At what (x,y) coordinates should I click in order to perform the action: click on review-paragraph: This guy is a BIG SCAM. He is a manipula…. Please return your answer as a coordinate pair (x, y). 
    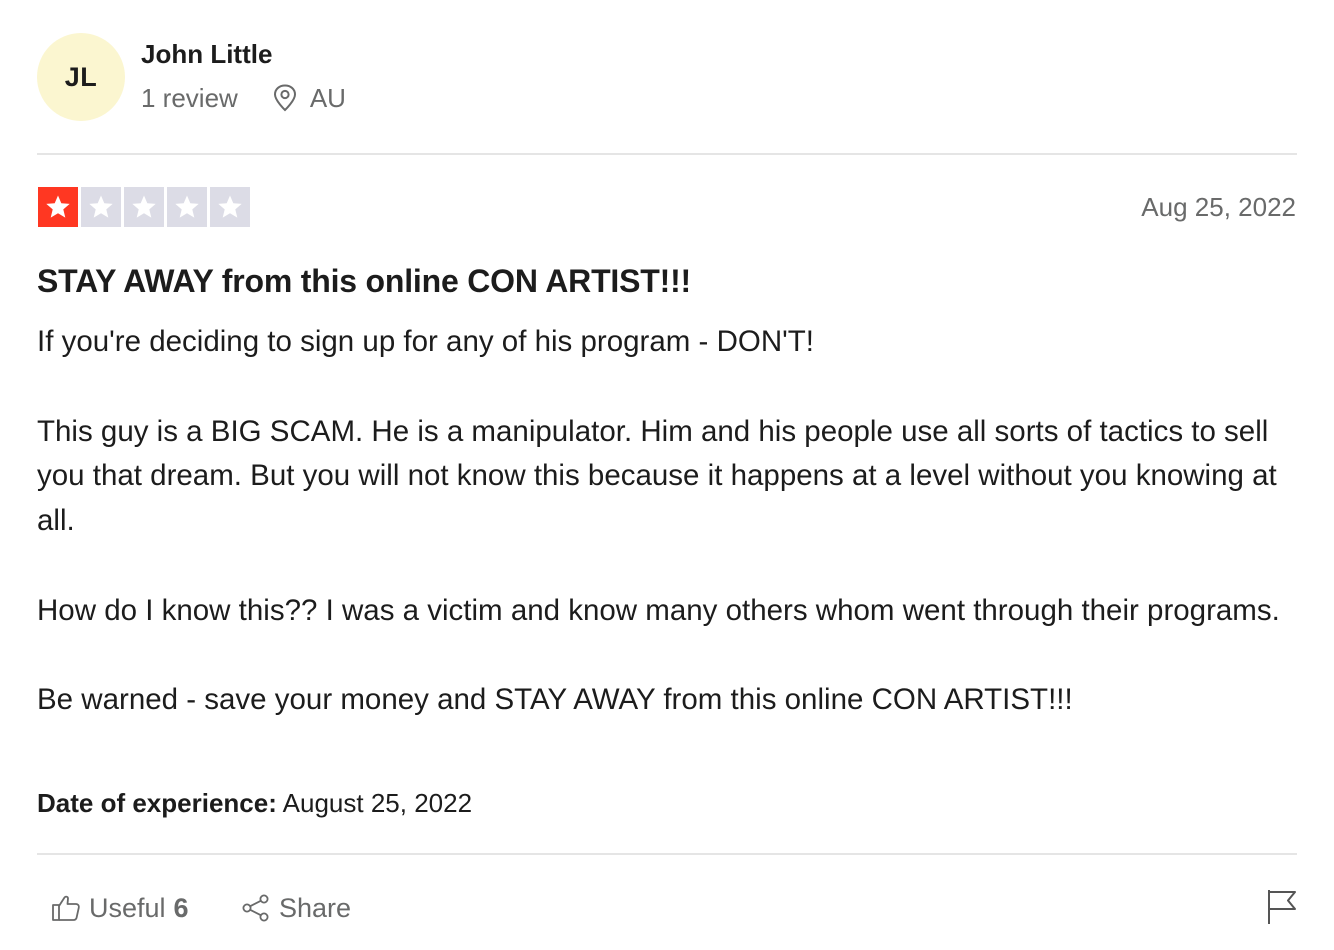
    Looking at the image, I should click on (657, 476).